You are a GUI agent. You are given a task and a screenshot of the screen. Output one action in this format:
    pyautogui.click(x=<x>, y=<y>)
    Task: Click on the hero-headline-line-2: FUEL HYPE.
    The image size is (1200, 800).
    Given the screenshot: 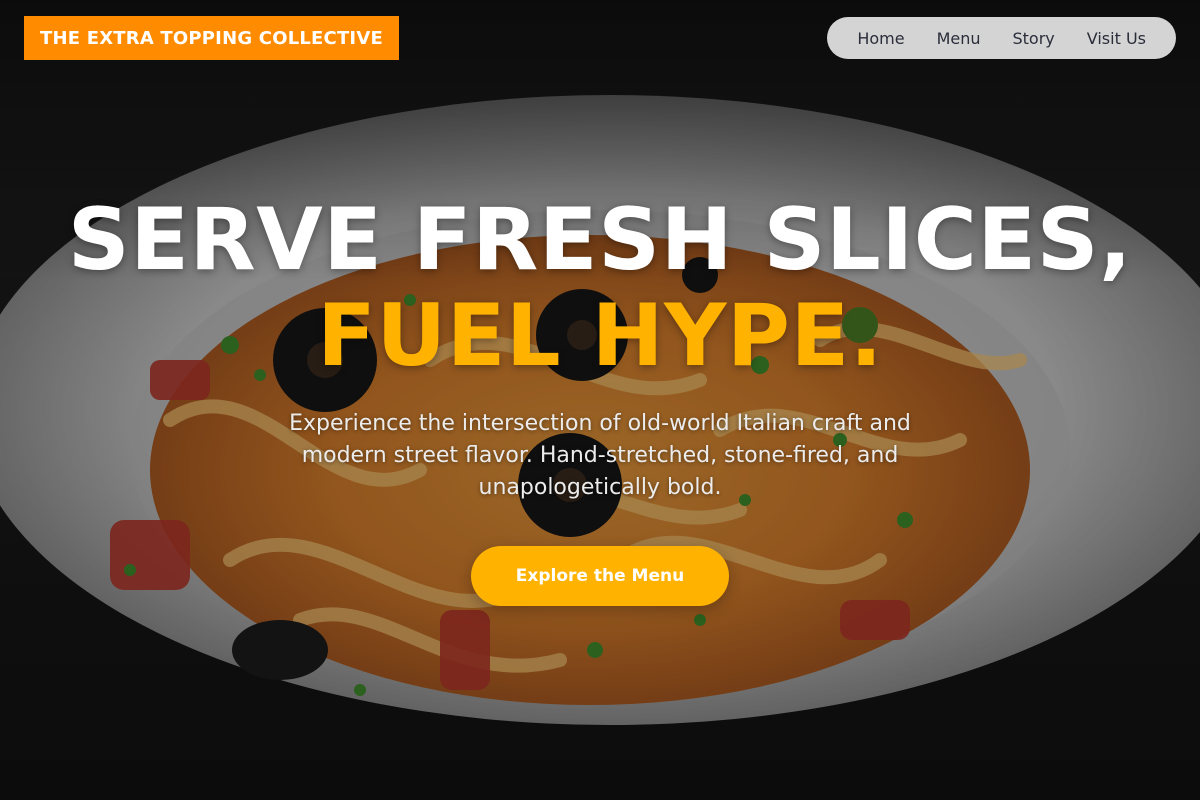 What is the action you would take?
    pyautogui.click(x=600, y=336)
    